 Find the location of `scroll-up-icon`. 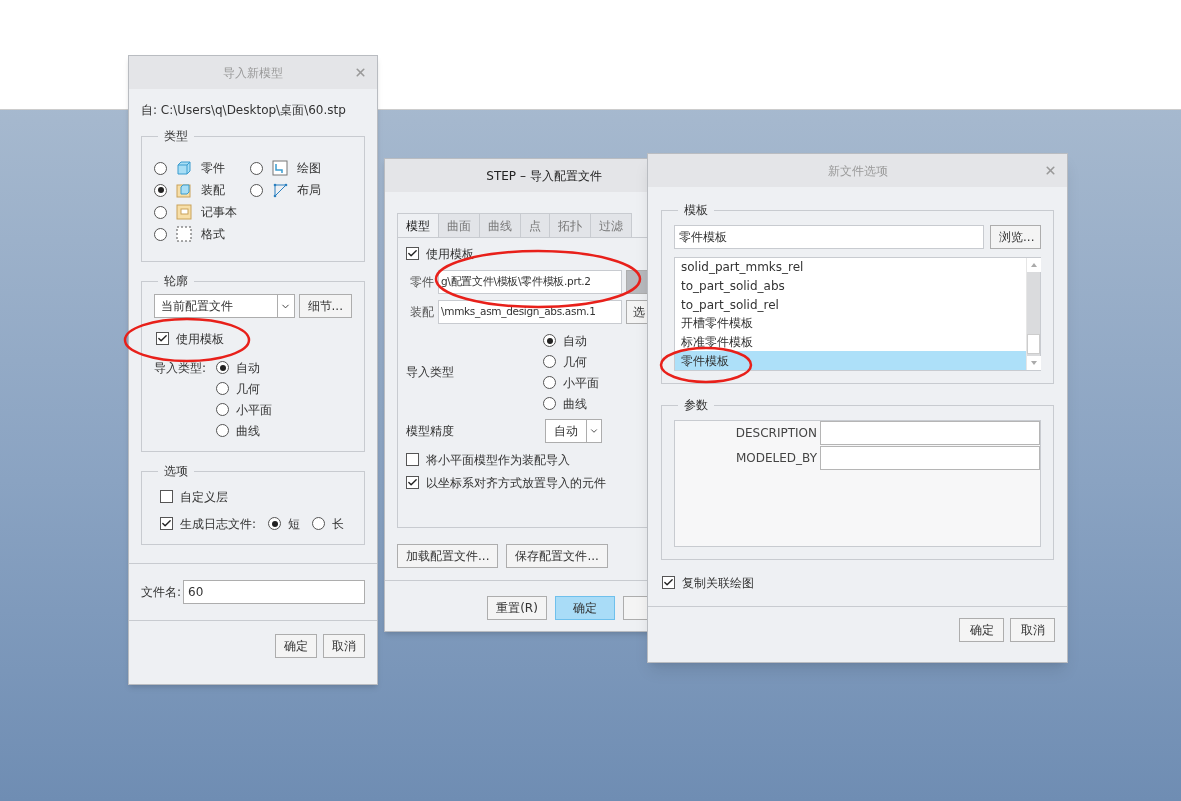

scroll-up-icon is located at coordinates (1034, 265).